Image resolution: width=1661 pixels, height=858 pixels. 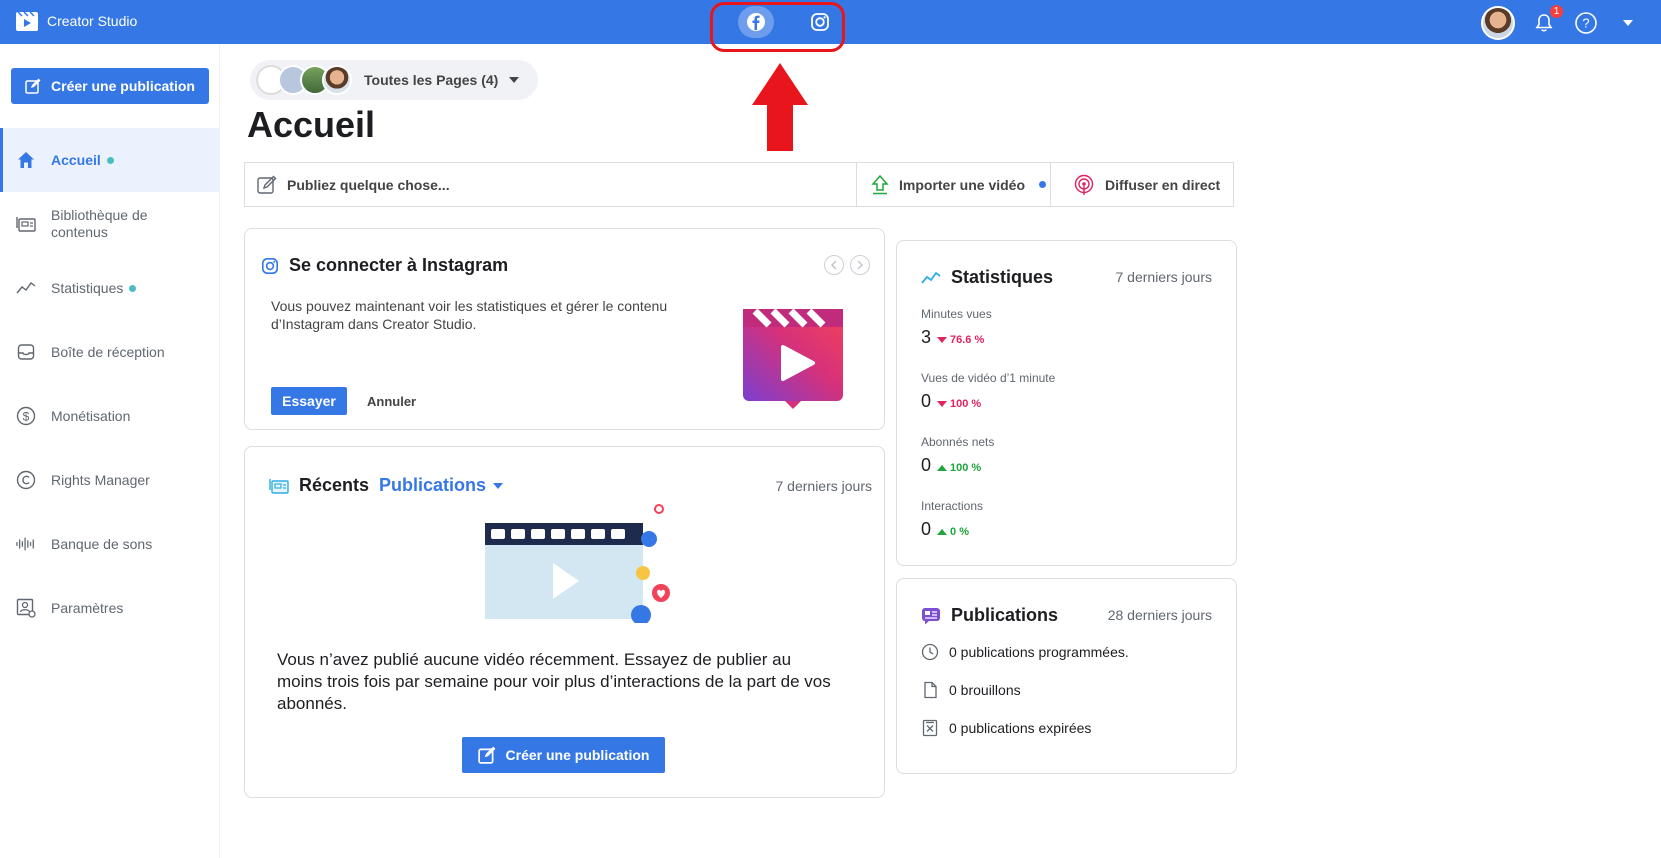 I want to click on statistics-card-header: Statistiques, so click(x=987, y=277).